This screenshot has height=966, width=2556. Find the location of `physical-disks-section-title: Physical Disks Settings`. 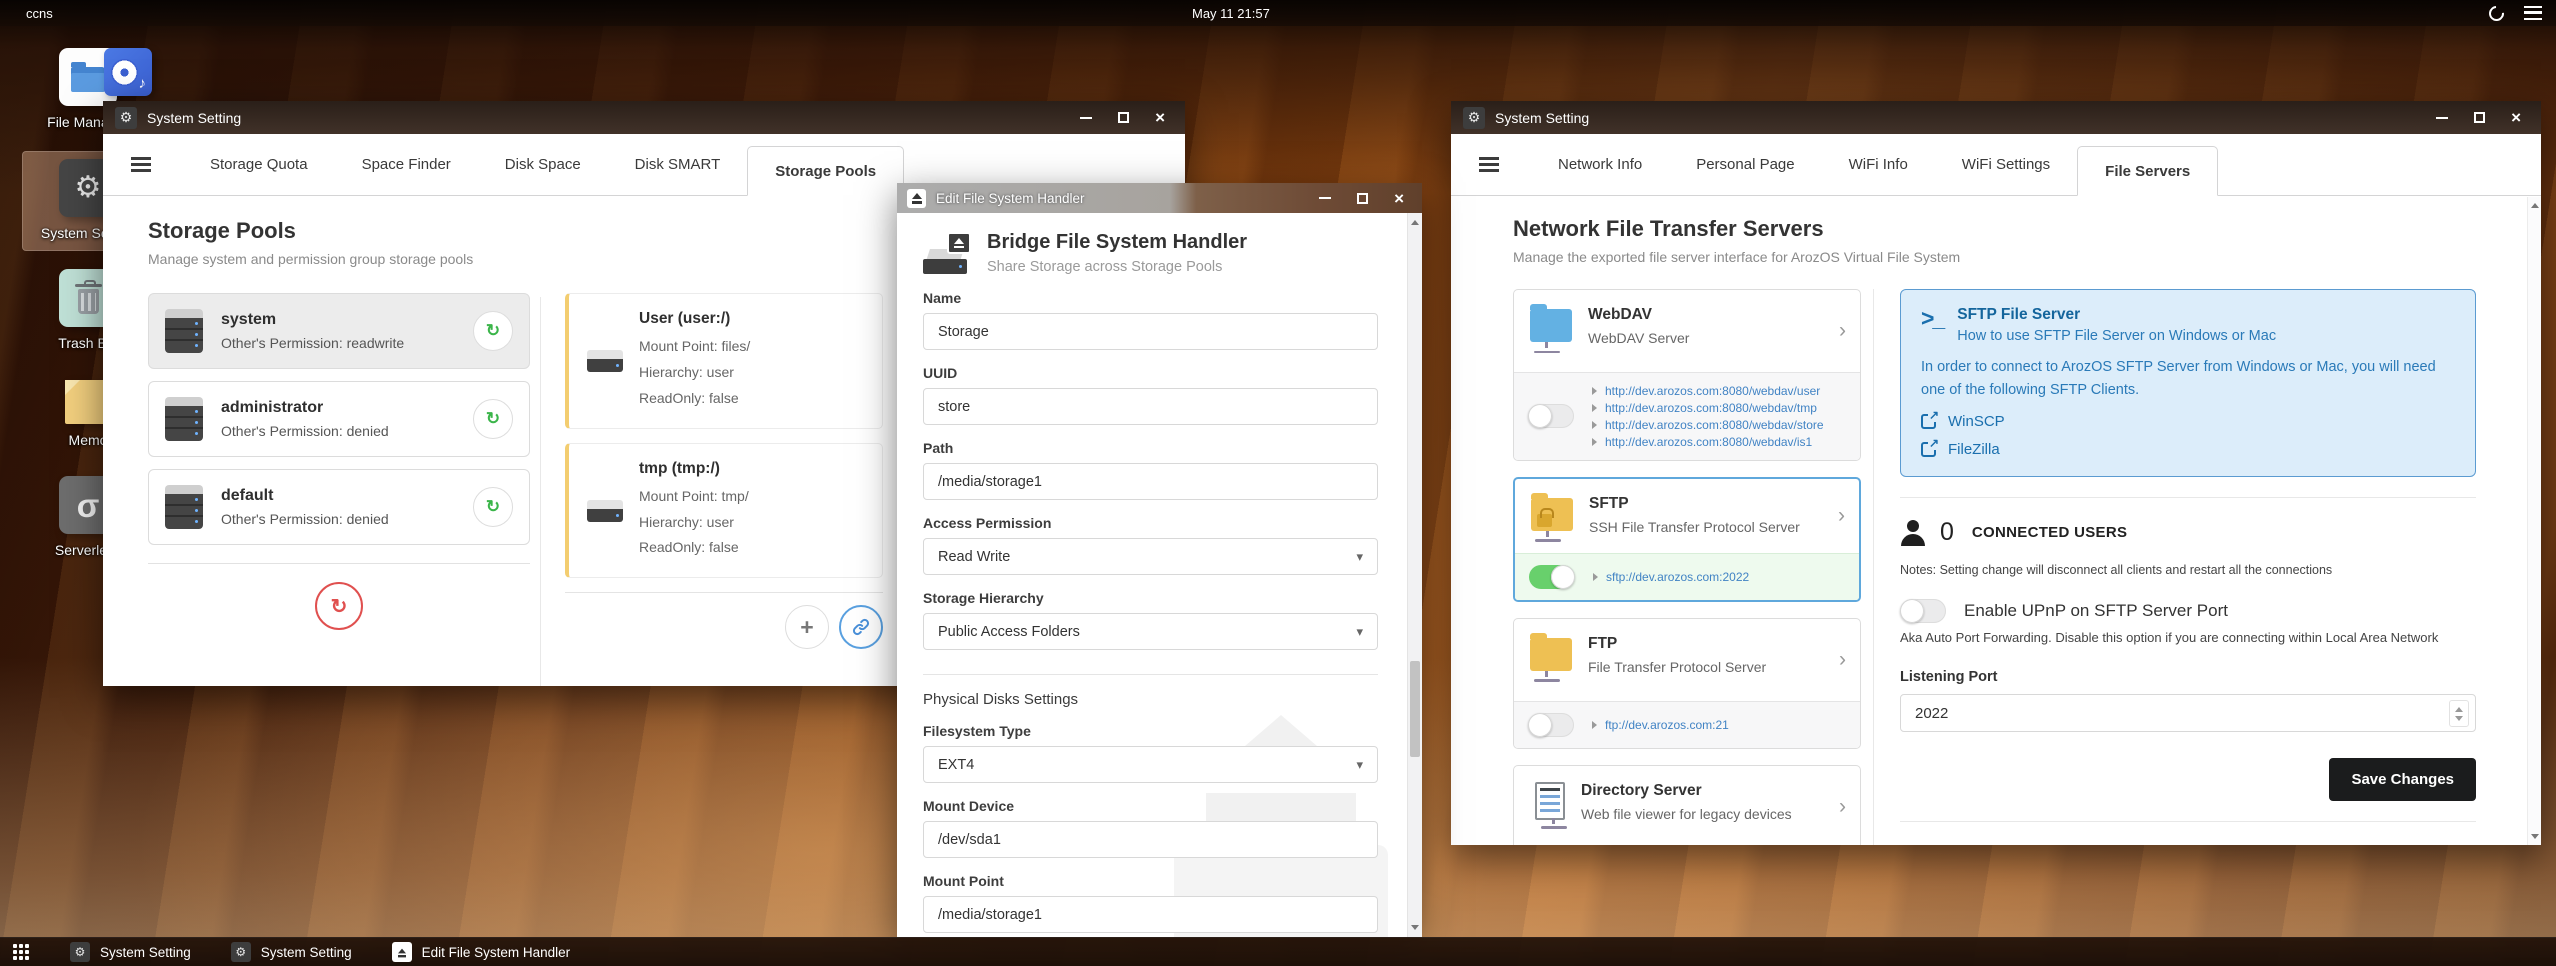

physical-disks-section-title: Physical Disks Settings is located at coordinates (1001, 699).